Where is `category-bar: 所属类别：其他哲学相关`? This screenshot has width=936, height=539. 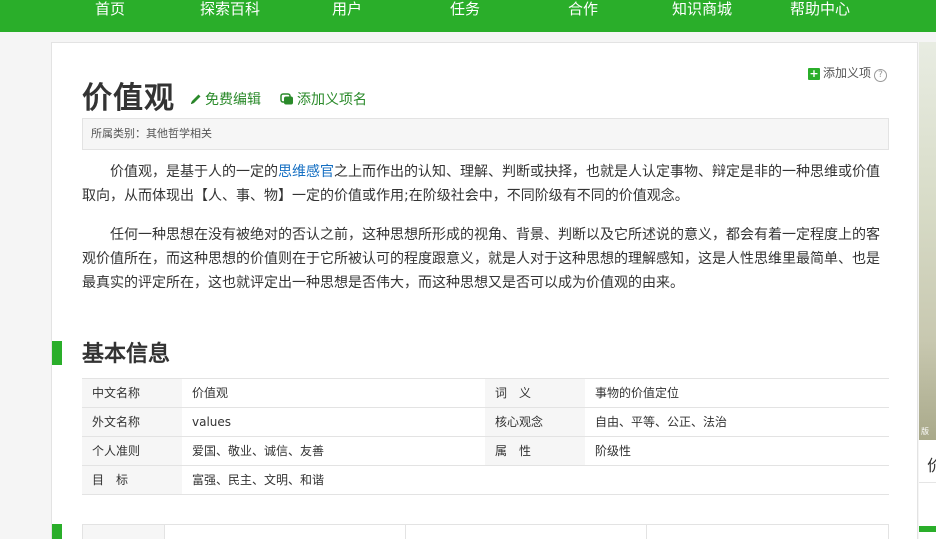 category-bar: 所属类别：其他哲学相关 is located at coordinates (485, 134).